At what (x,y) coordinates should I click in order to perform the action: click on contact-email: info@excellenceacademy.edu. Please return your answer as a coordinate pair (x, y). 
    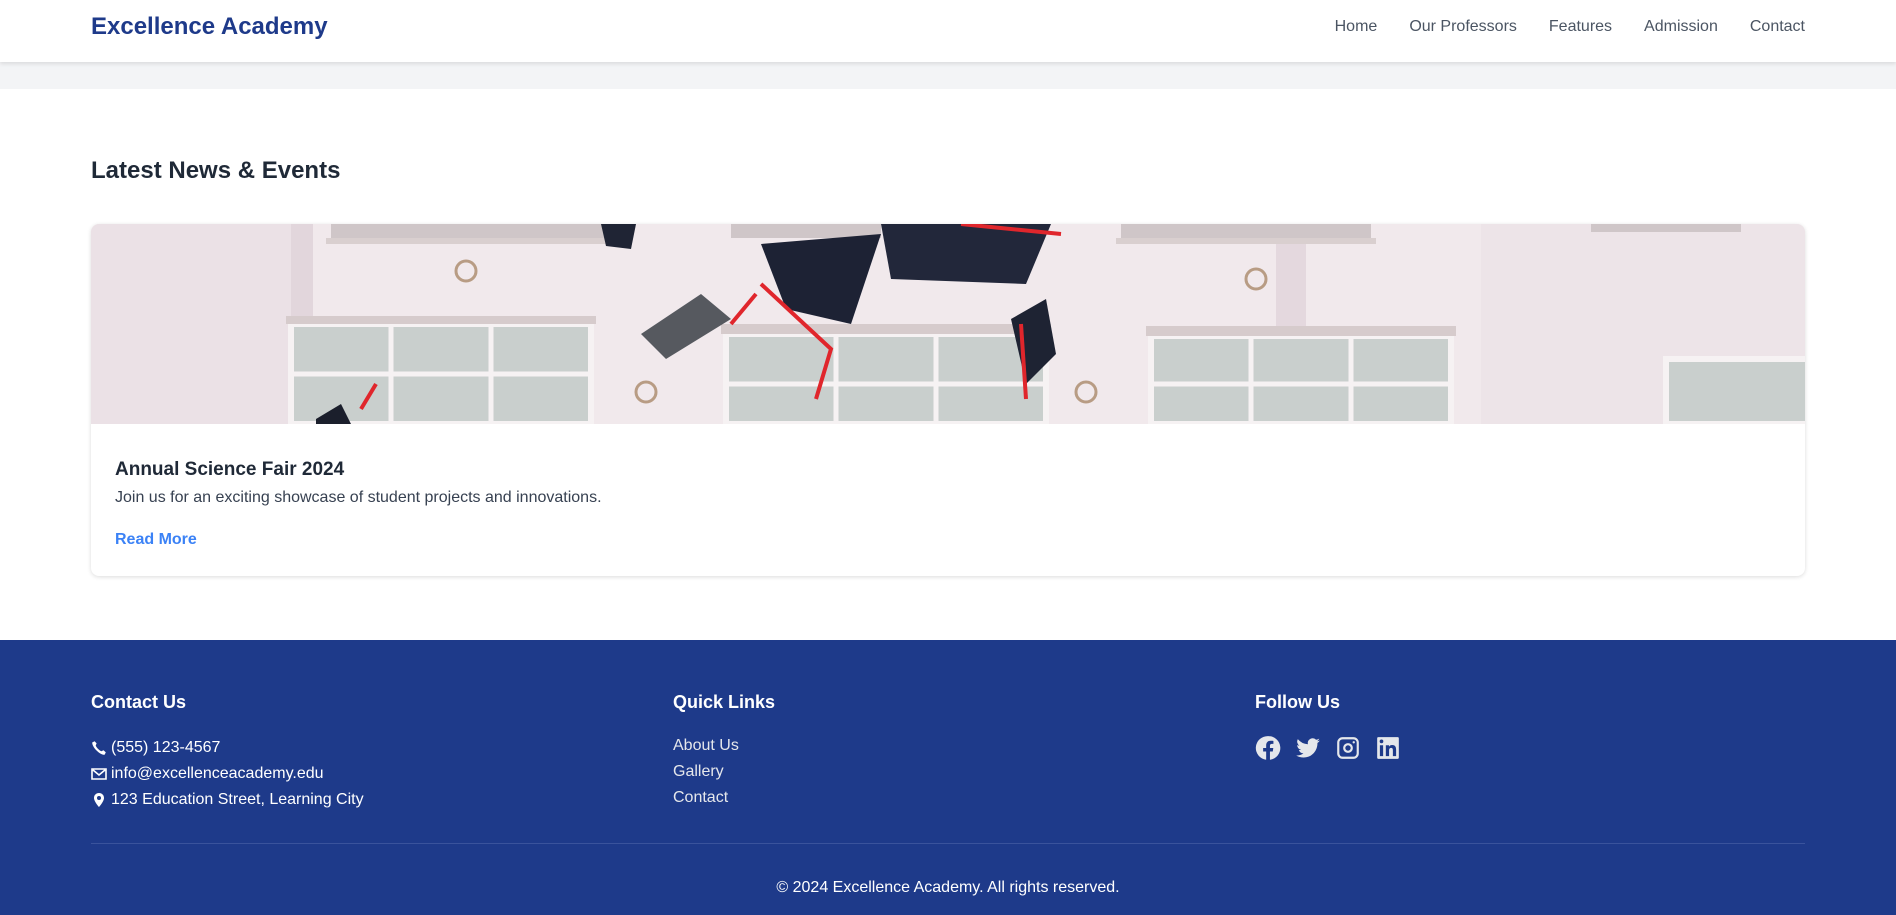
    Looking at the image, I should click on (227, 774).